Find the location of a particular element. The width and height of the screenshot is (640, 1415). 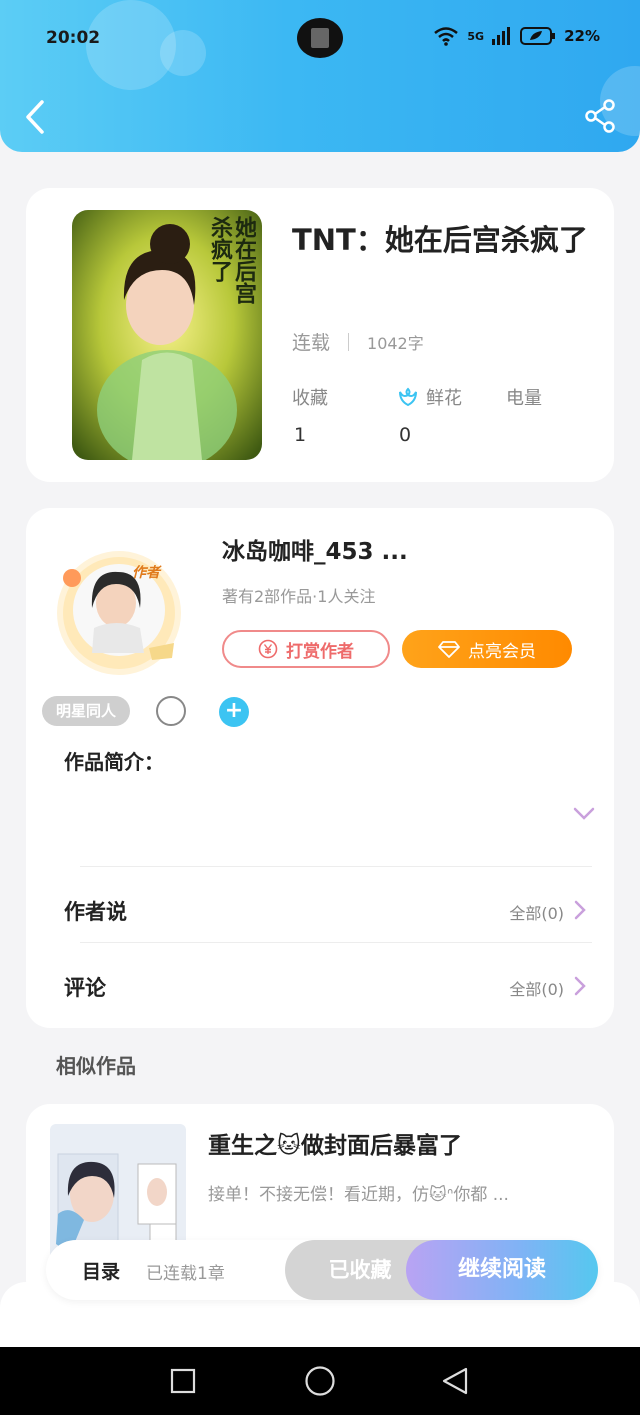

flowers-label: 鲜花 is located at coordinates (444, 398).